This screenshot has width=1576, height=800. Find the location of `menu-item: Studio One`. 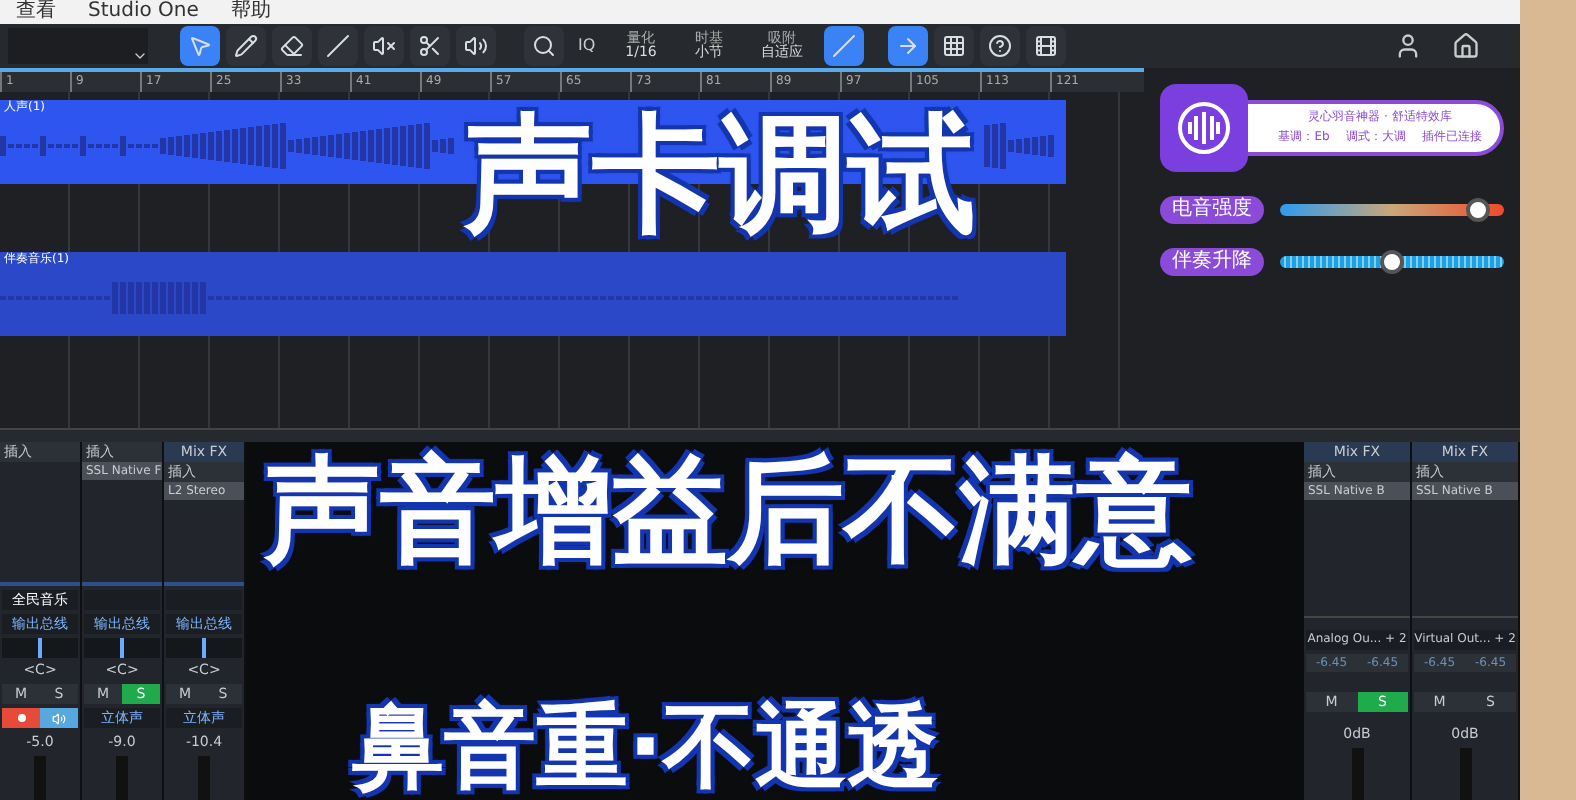

menu-item: Studio One is located at coordinates (143, 12).